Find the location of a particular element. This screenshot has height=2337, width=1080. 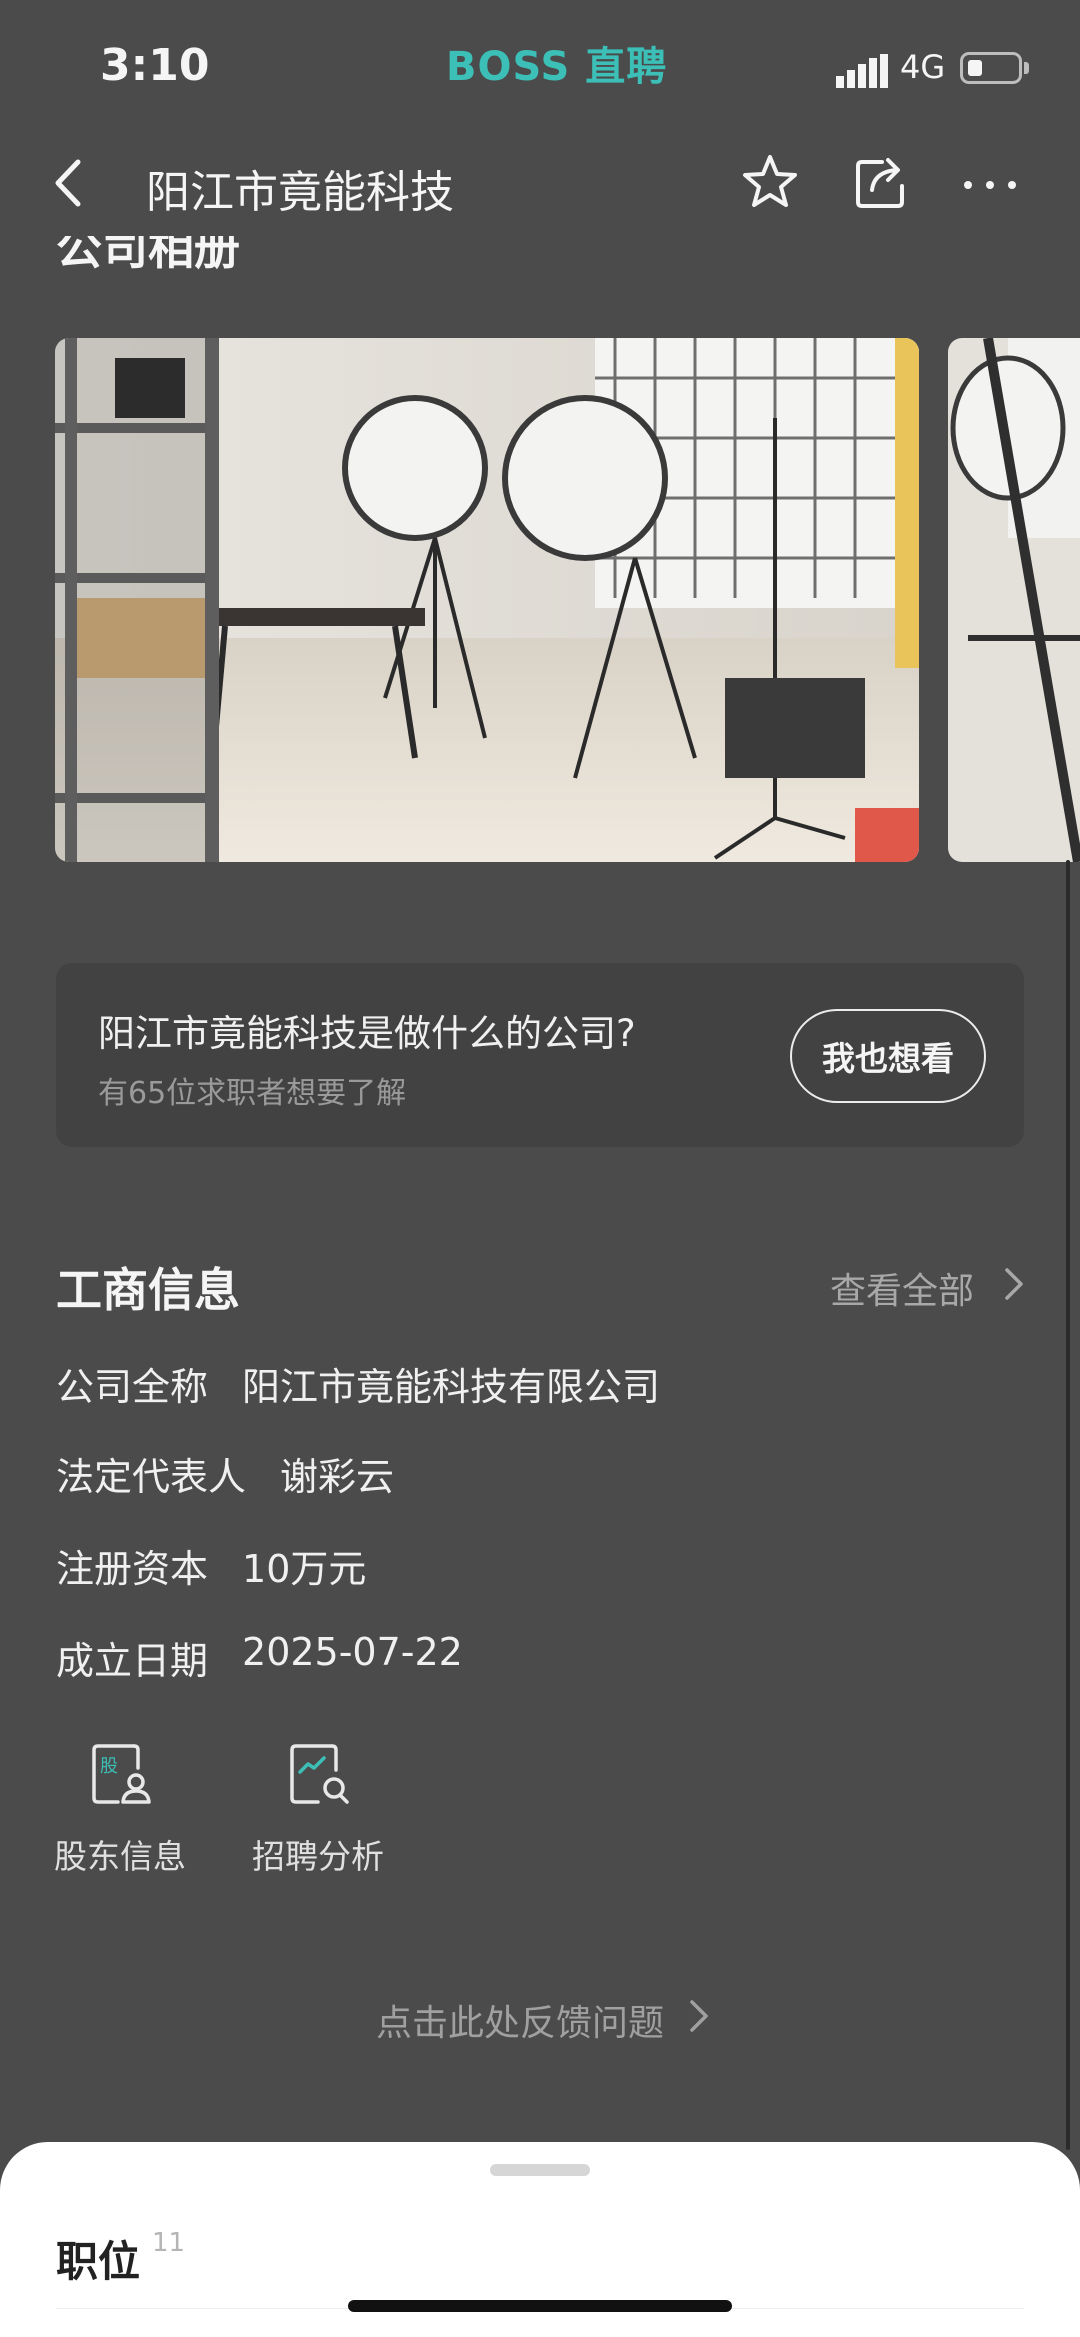

album-title-clip: 公司相册 is located at coordinates (206, 254).